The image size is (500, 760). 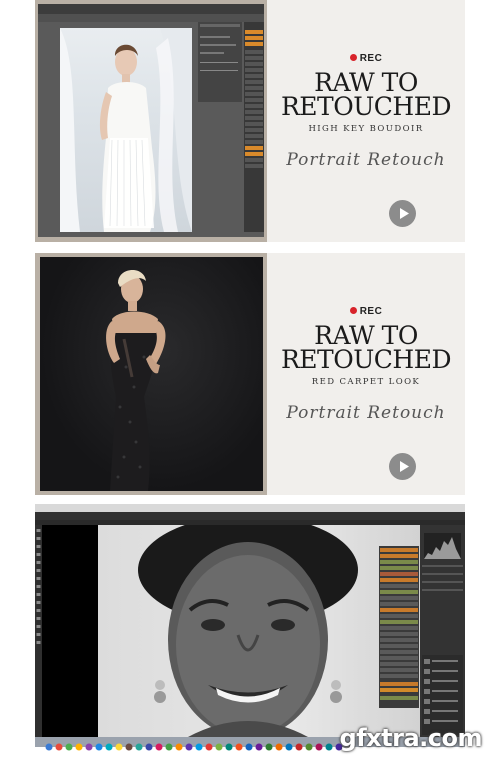 What do you see at coordinates (70, 631) in the screenshot?
I see `canvas-black-area` at bounding box center [70, 631].